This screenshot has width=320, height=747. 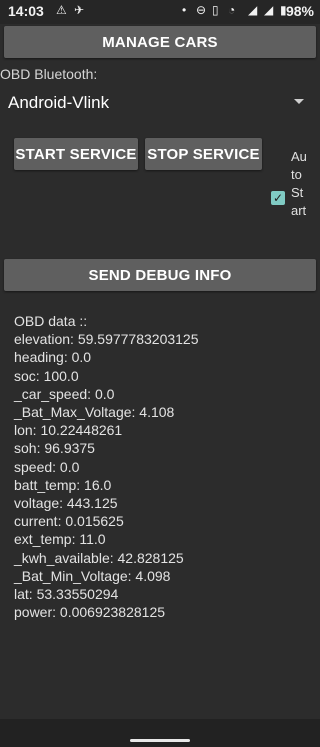 I want to click on status-bar: 14:03 ⚠ ✈ • ⊖ ▯ ◔ ◢ ◢ ▮ 98%, so click(x=160, y=12).